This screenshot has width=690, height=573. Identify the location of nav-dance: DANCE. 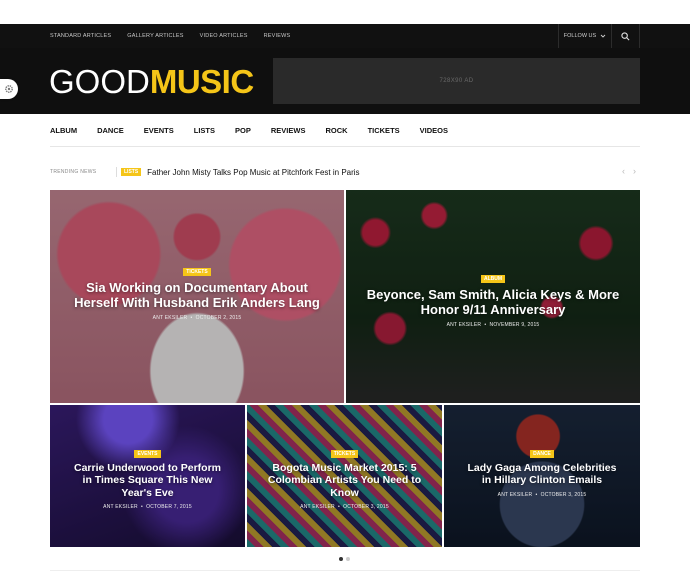
(110, 130).